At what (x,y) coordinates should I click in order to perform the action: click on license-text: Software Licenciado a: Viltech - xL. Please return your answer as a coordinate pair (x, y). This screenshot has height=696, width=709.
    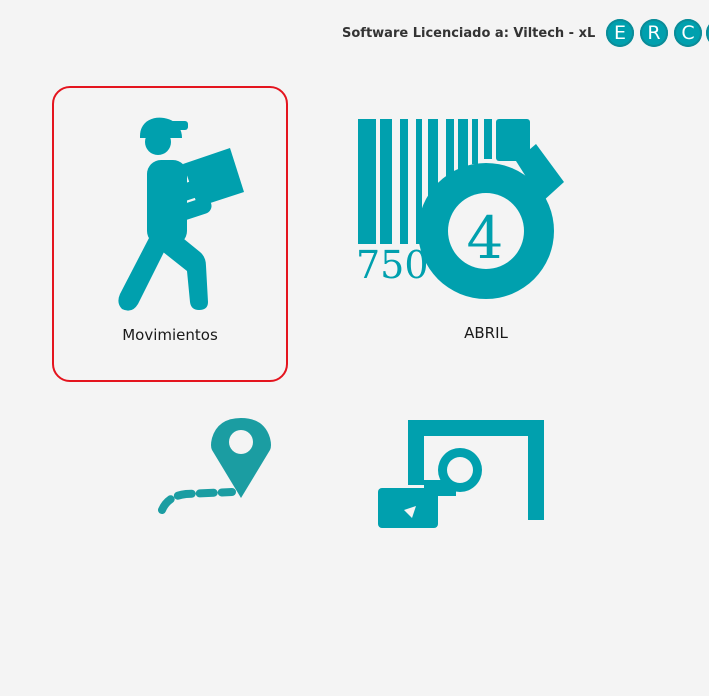
    Looking at the image, I should click on (469, 33).